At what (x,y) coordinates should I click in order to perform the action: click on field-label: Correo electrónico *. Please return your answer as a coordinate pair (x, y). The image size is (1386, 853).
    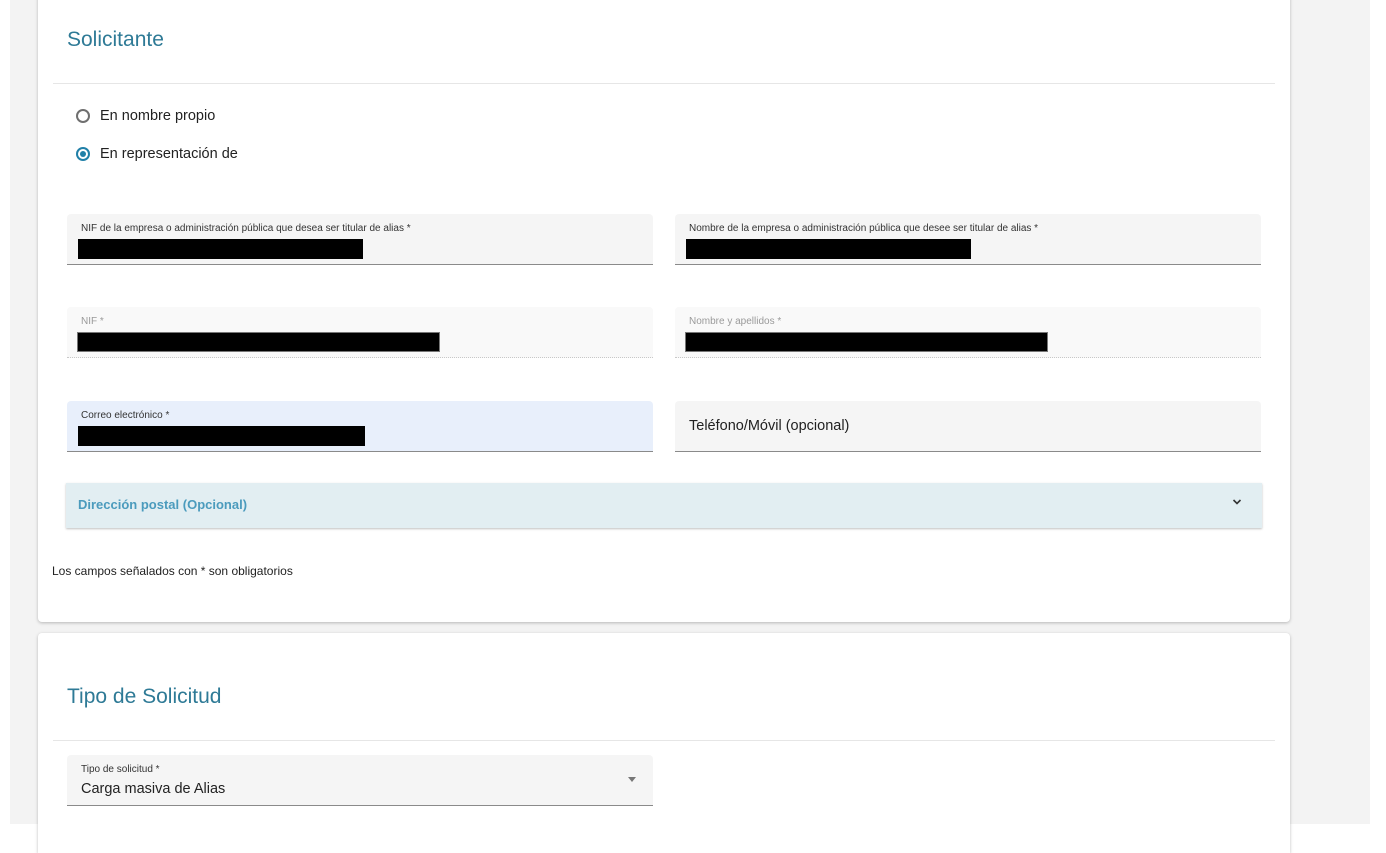
    Looking at the image, I should click on (125, 415).